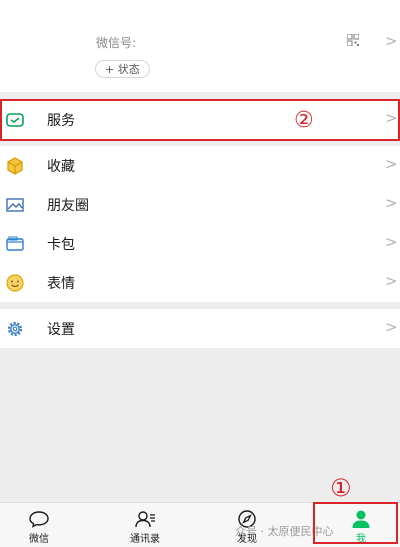 The height and width of the screenshot is (547, 400). I want to click on menu-item-moments: 朋友圈 >, so click(200, 204).